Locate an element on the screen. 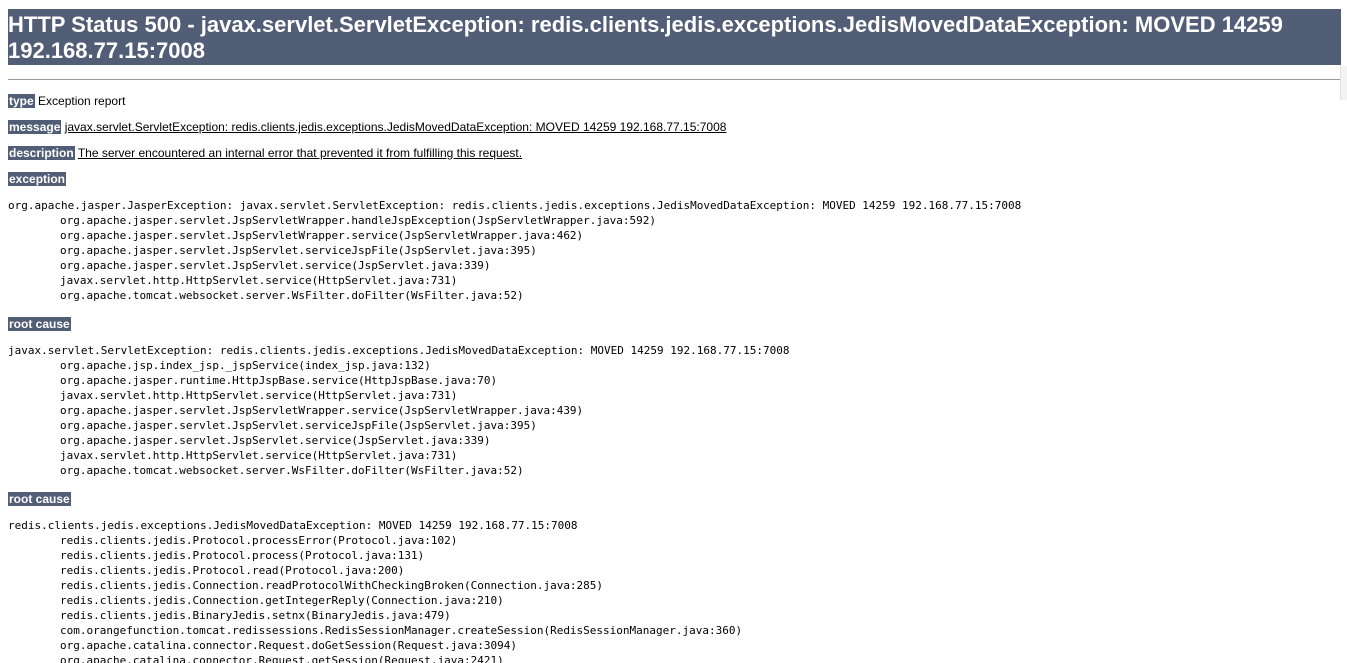 The width and height of the screenshot is (1347, 663). scrollbar is located at coordinates (1343, 83).